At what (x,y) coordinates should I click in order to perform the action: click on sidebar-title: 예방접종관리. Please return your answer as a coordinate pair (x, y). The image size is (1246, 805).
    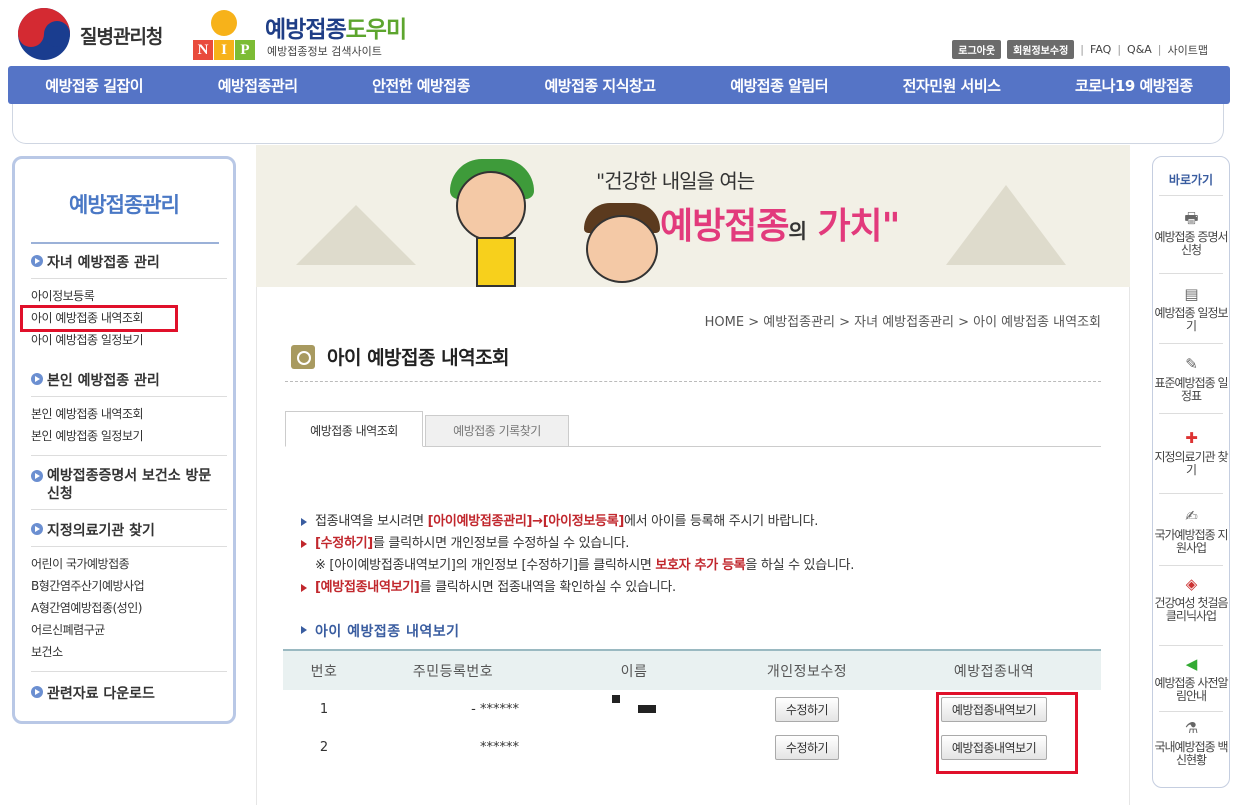
    Looking at the image, I should click on (124, 205).